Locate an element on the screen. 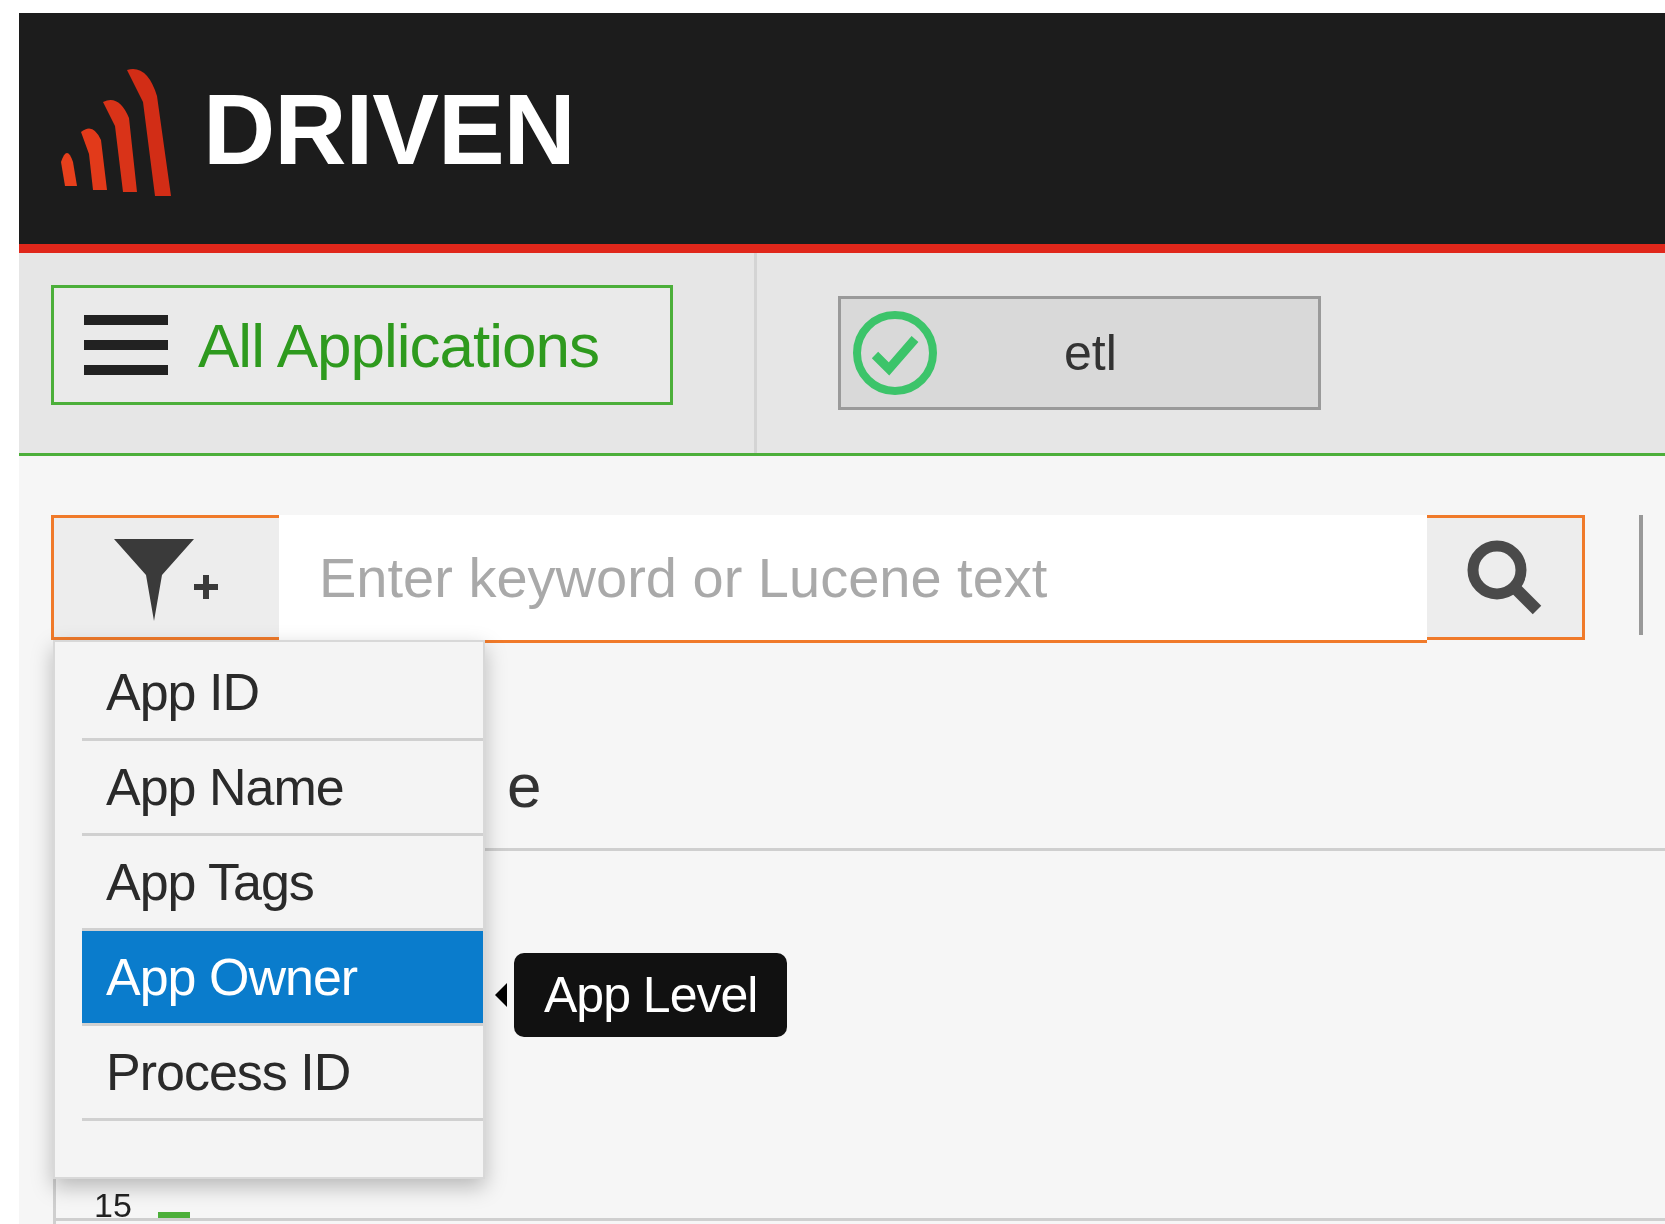 The height and width of the screenshot is (1224, 1665). menu-icon is located at coordinates (126, 345).